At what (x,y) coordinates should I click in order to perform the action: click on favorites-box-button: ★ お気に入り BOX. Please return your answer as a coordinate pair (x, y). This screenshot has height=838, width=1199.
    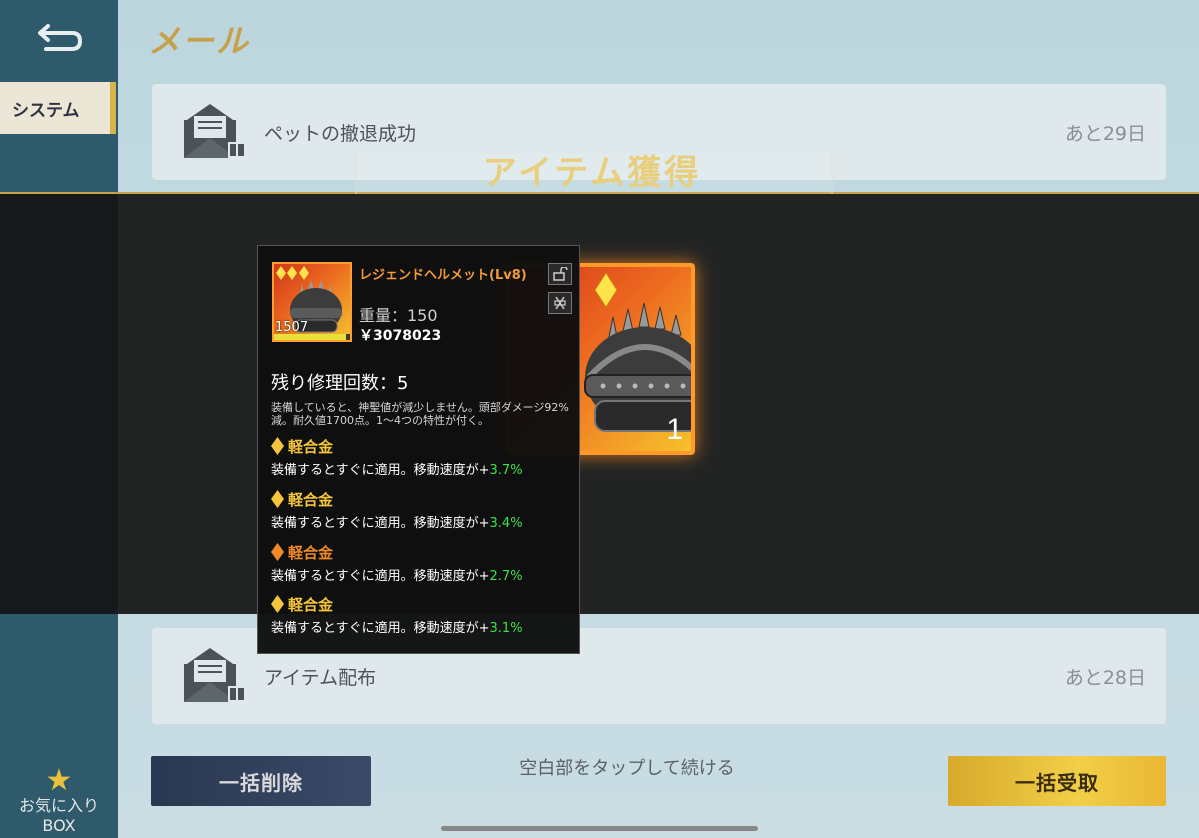
    Looking at the image, I should click on (59, 797).